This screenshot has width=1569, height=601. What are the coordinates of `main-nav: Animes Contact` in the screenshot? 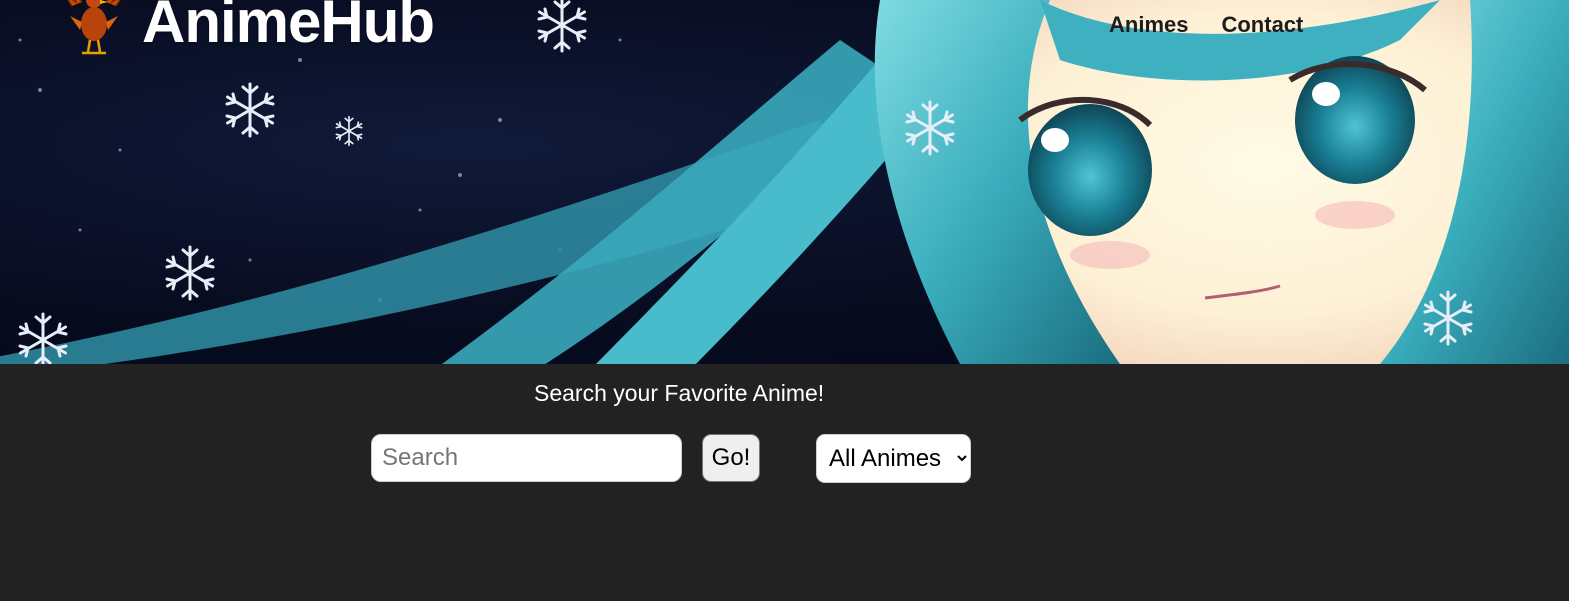 It's located at (1206, 25).